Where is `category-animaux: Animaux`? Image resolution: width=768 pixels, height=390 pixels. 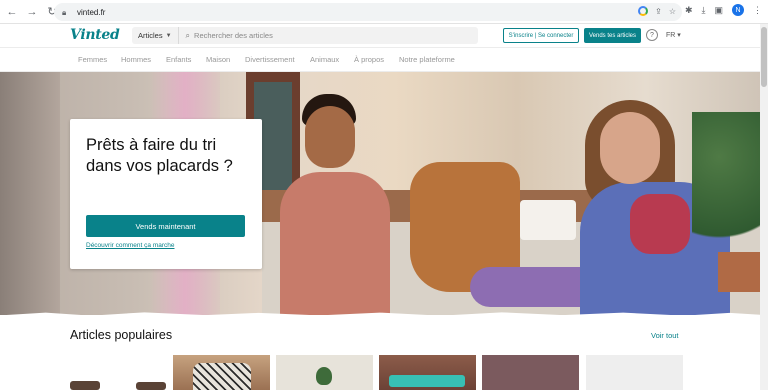 category-animaux: Animaux is located at coordinates (324, 59).